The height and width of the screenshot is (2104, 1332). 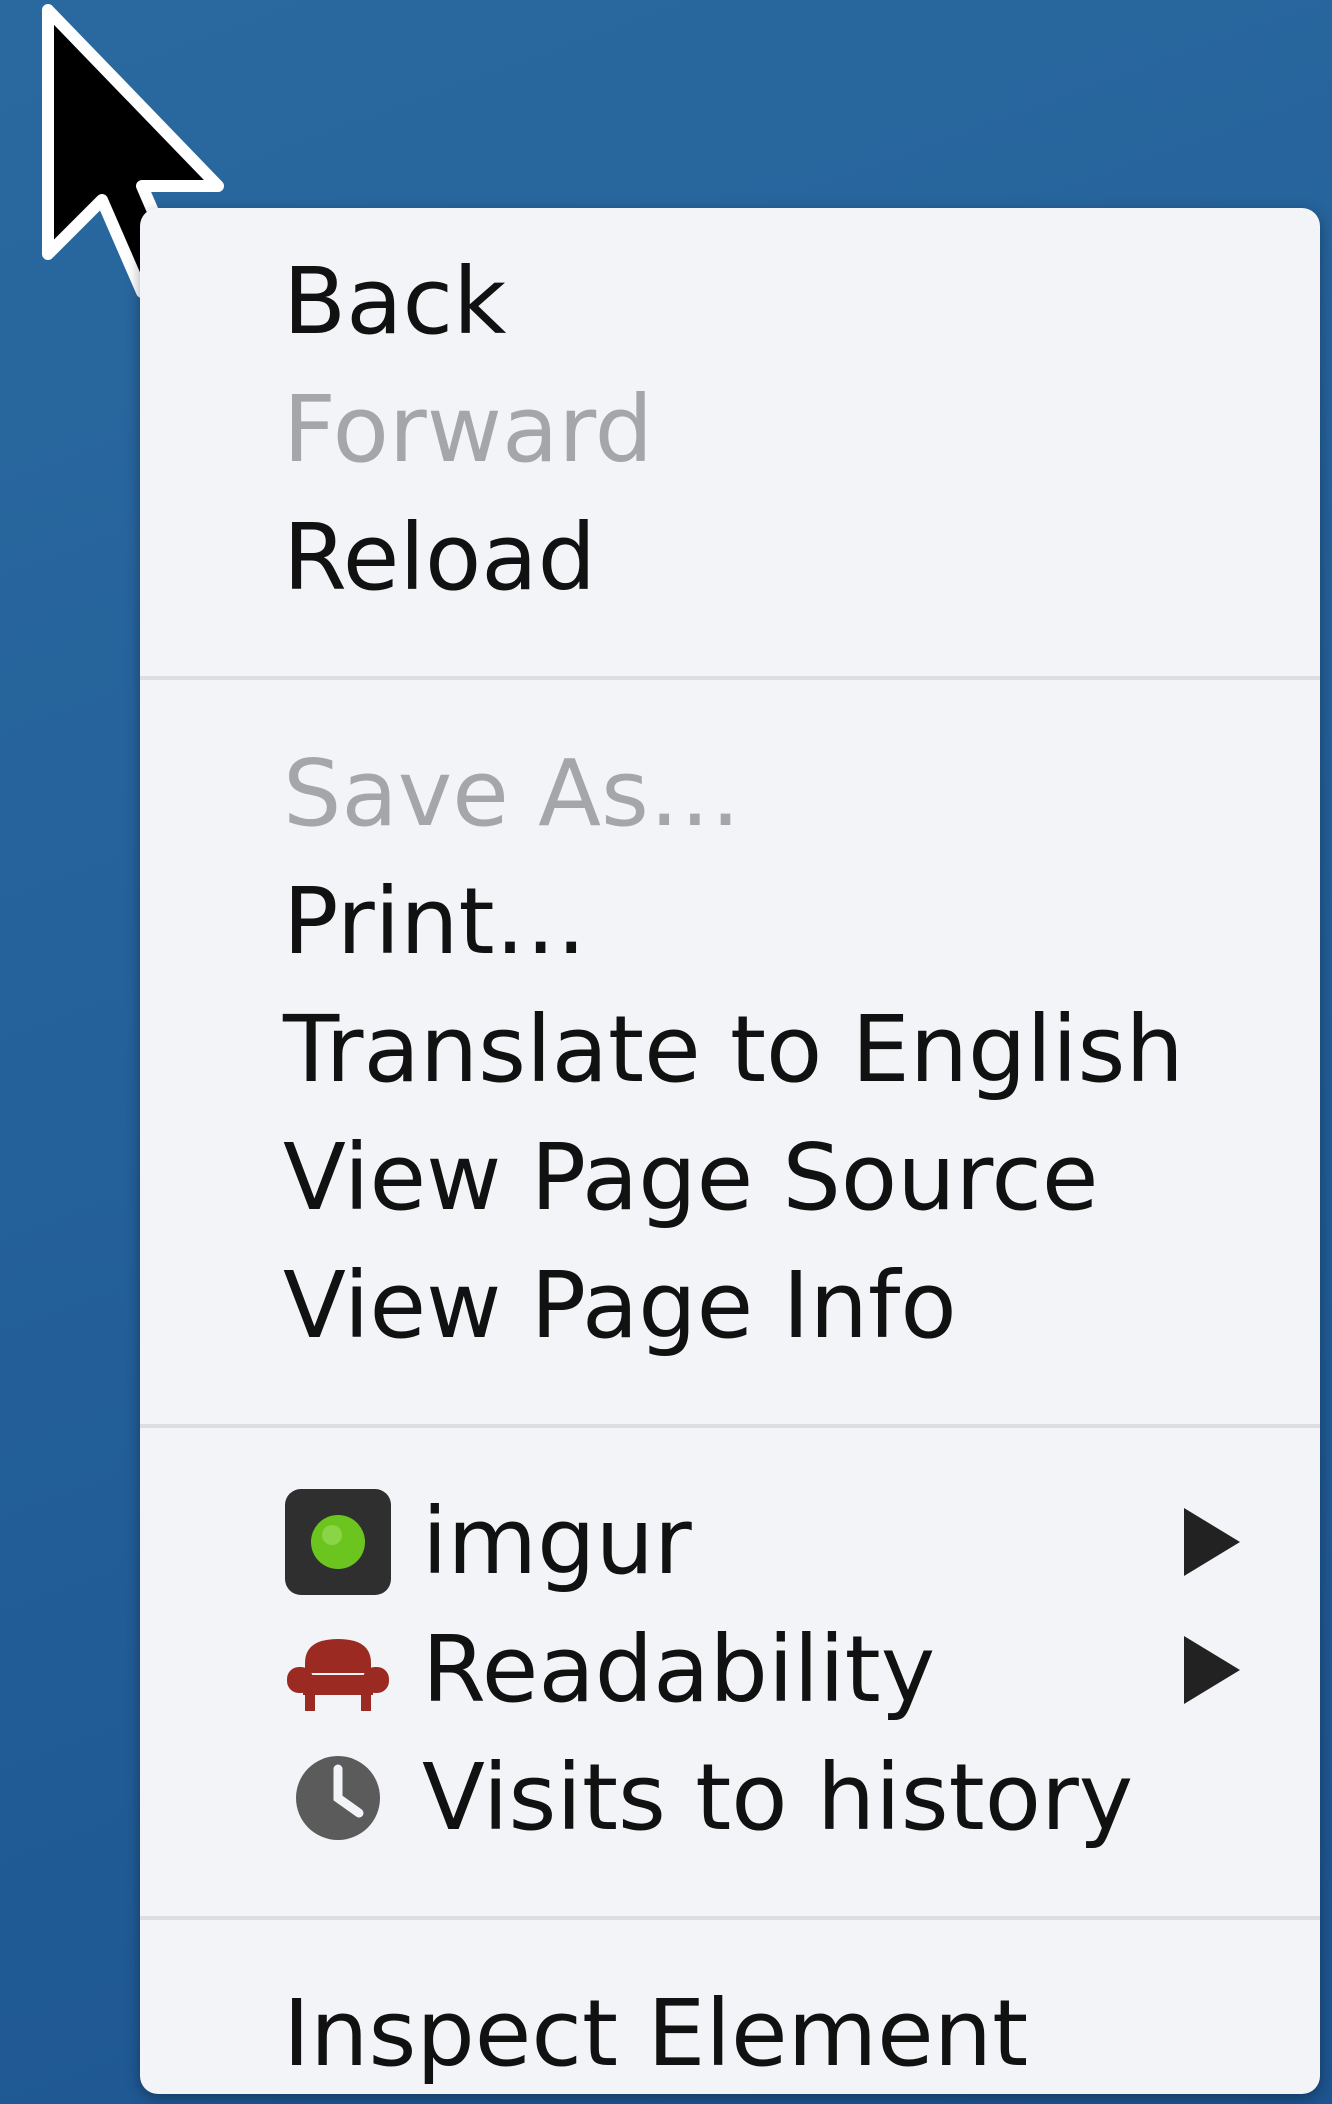 What do you see at coordinates (778, 1797) in the screenshot?
I see `menu-item-label: Visits to history` at bounding box center [778, 1797].